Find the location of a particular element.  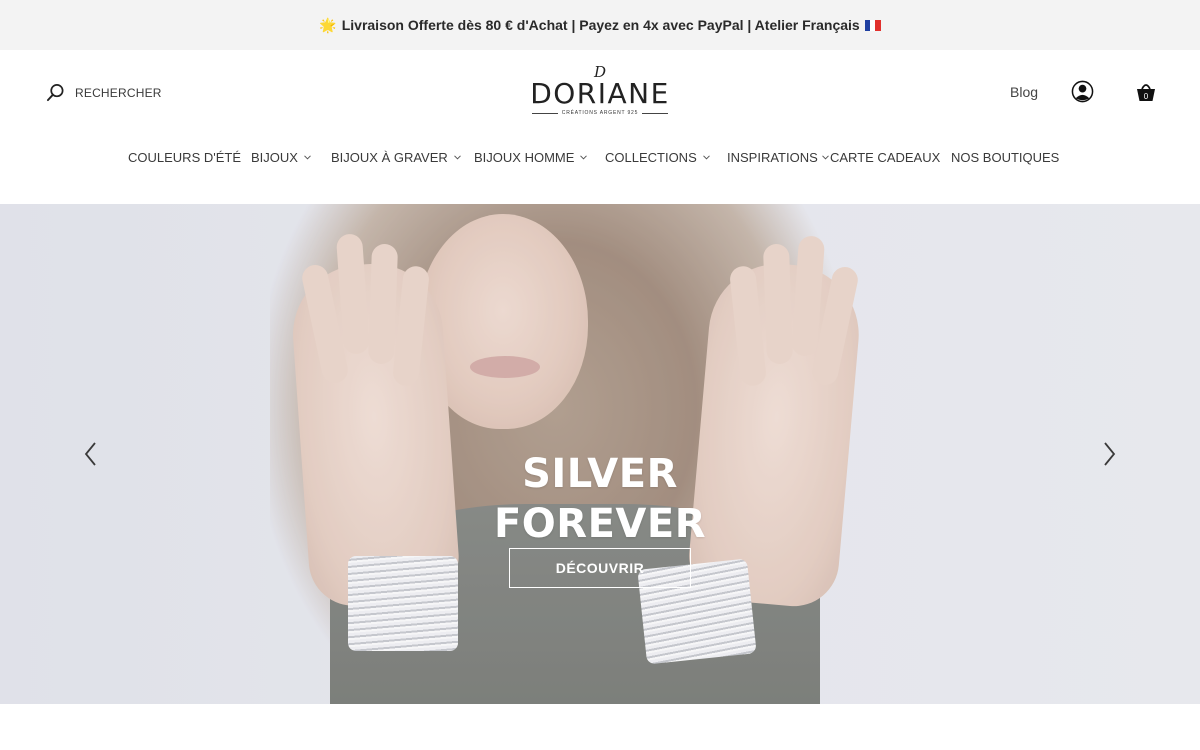

slide-title: SILVER FOREVER is located at coordinates (600, 499).